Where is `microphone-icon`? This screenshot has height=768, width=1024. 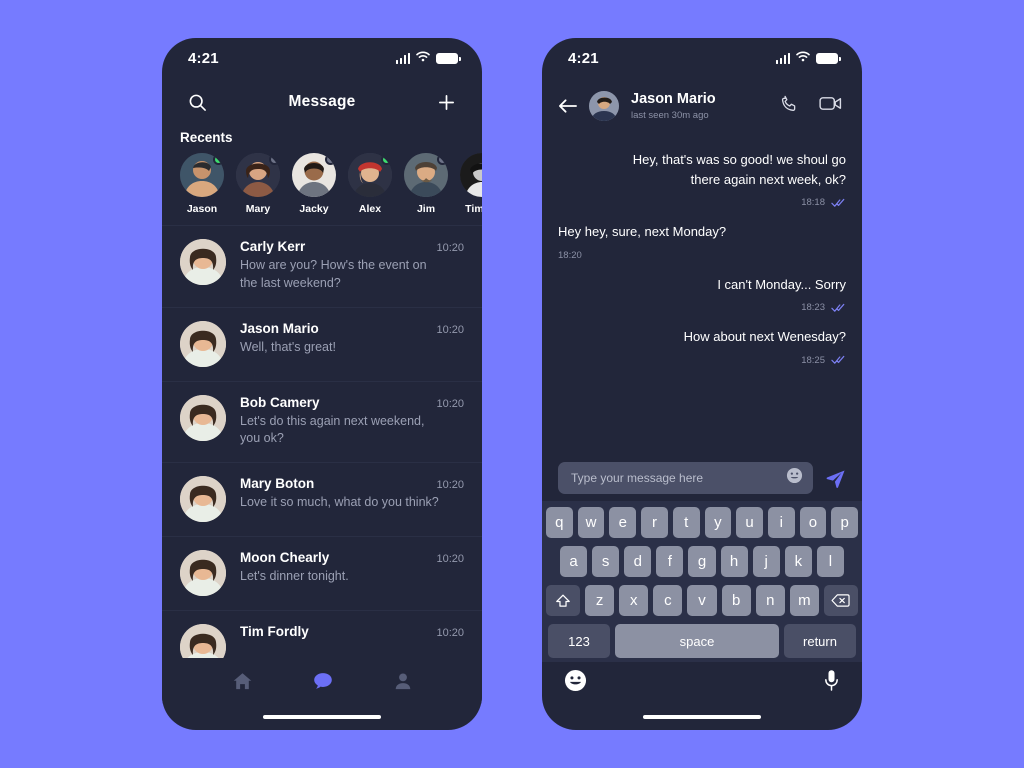 microphone-icon is located at coordinates (831, 683).